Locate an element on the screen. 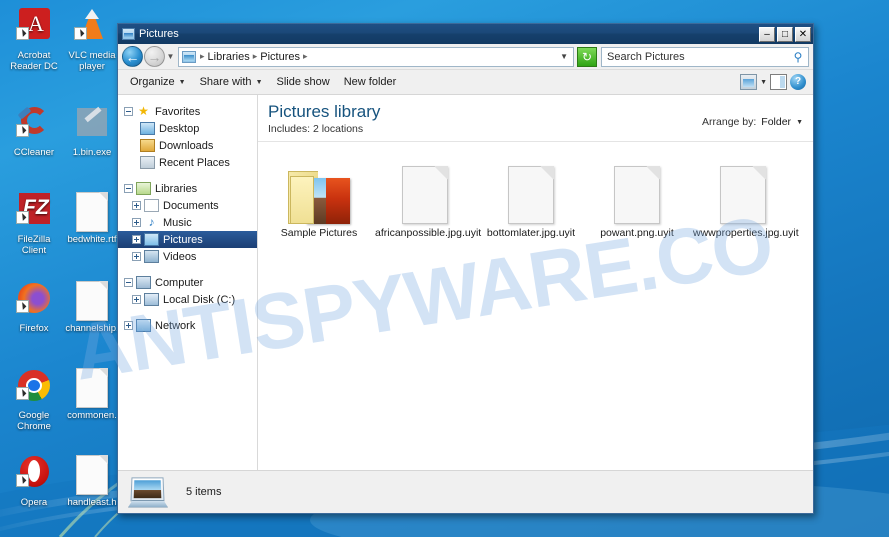 The height and width of the screenshot is (537, 889). desktop-icon-binexe: 1.bin.exe is located at coordinates (92, 132).